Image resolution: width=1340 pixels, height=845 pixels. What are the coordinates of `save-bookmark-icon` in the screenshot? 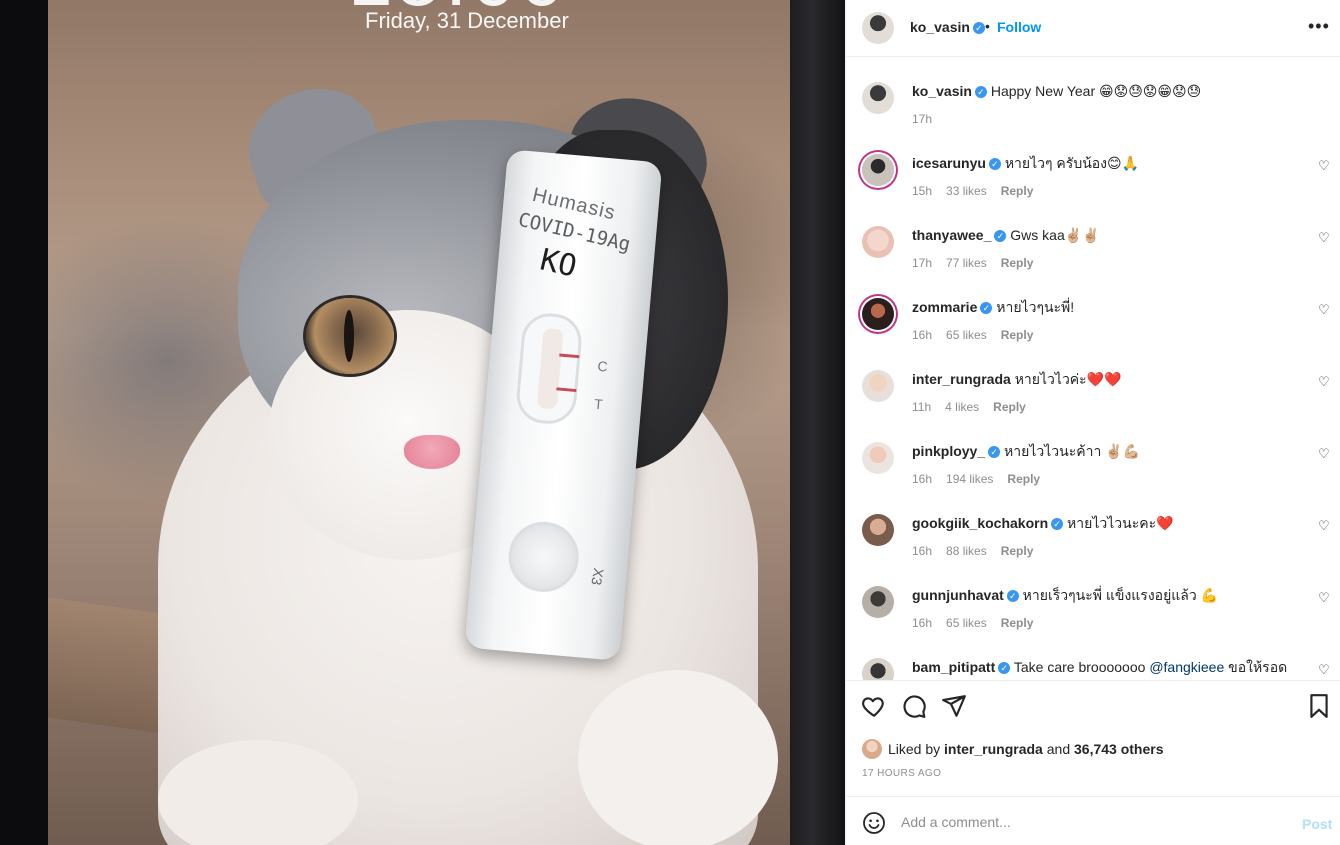 It's located at (1319, 706).